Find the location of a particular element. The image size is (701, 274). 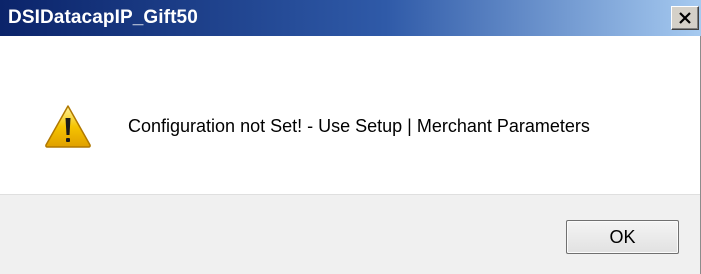

warning-icon is located at coordinates (68, 126).